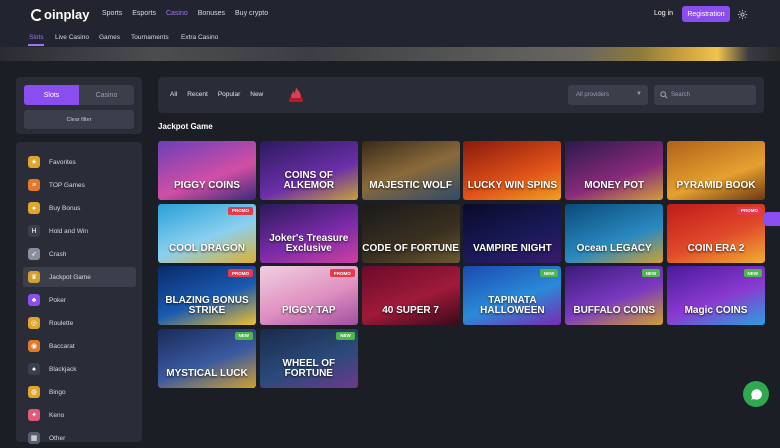 Image resolution: width=780 pixels, height=448 pixels. I want to click on nav-esports: Esports, so click(144, 13).